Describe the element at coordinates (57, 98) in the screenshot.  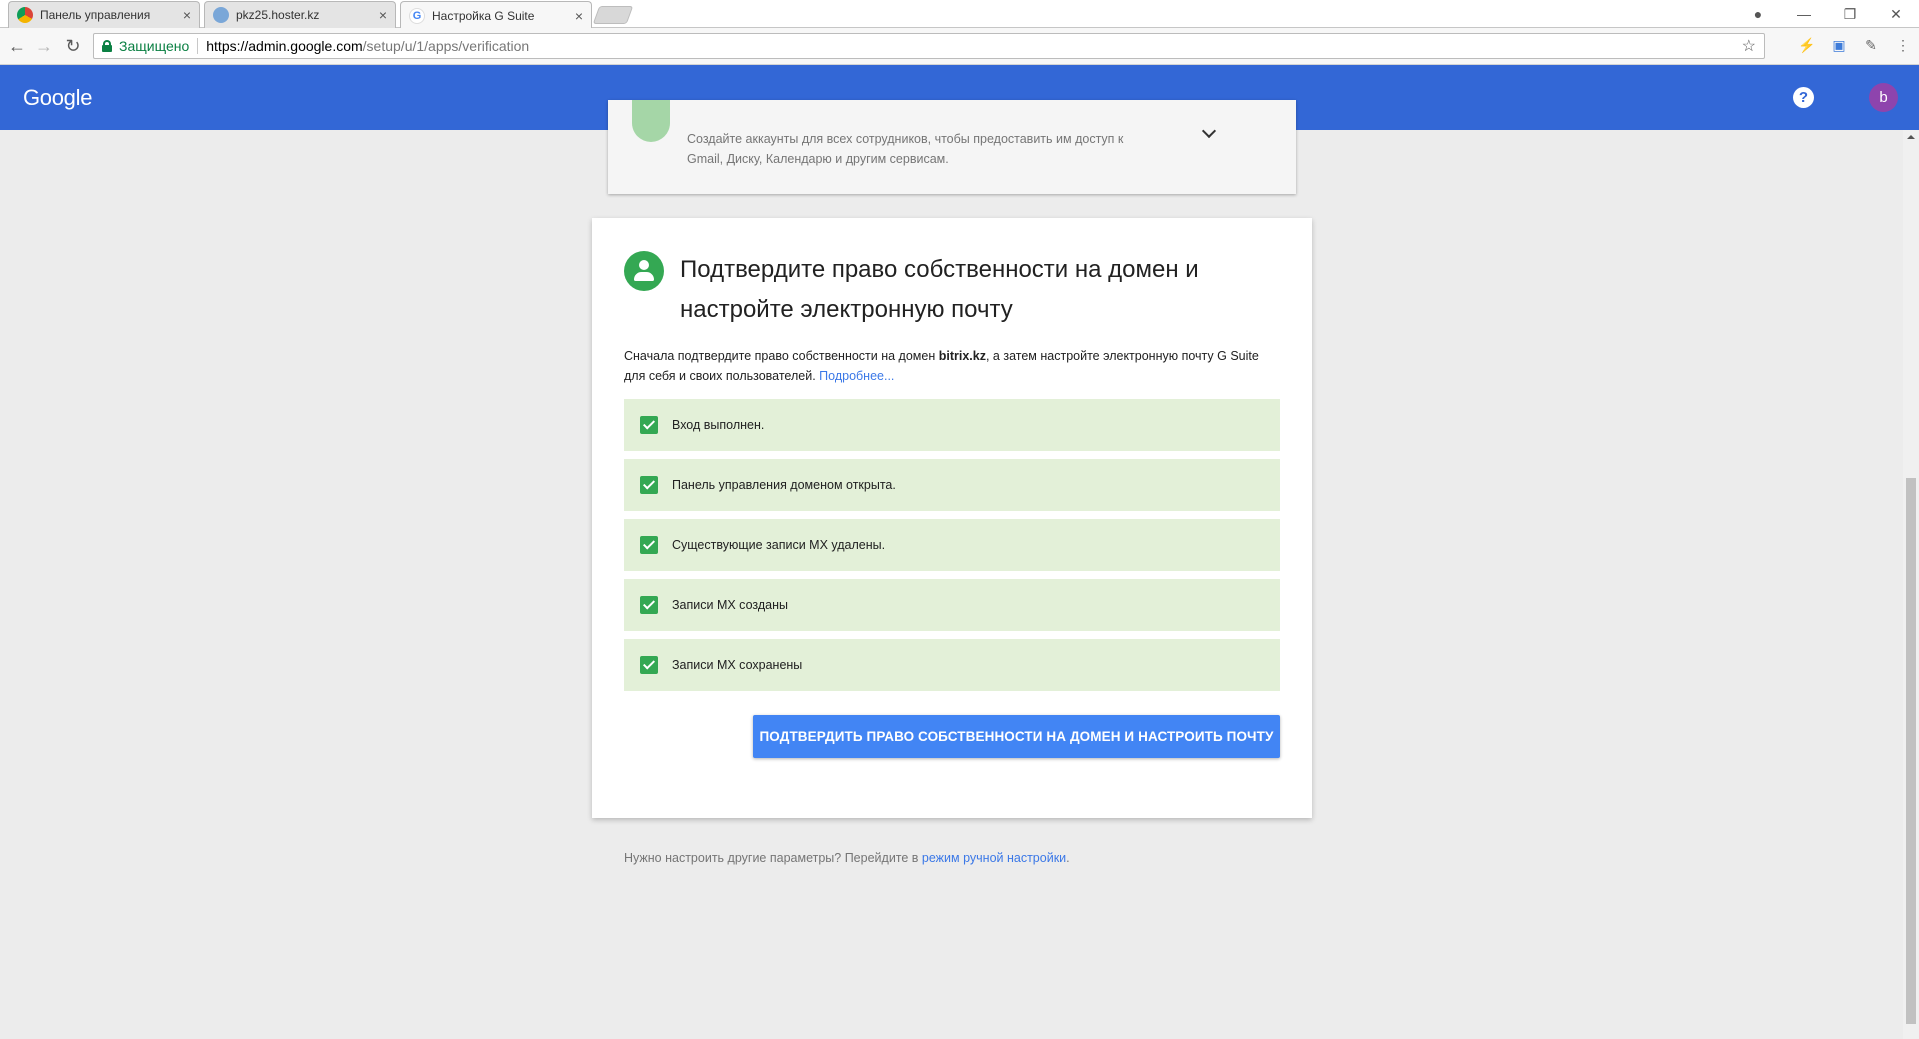
I see `google-logo: Google` at that location.